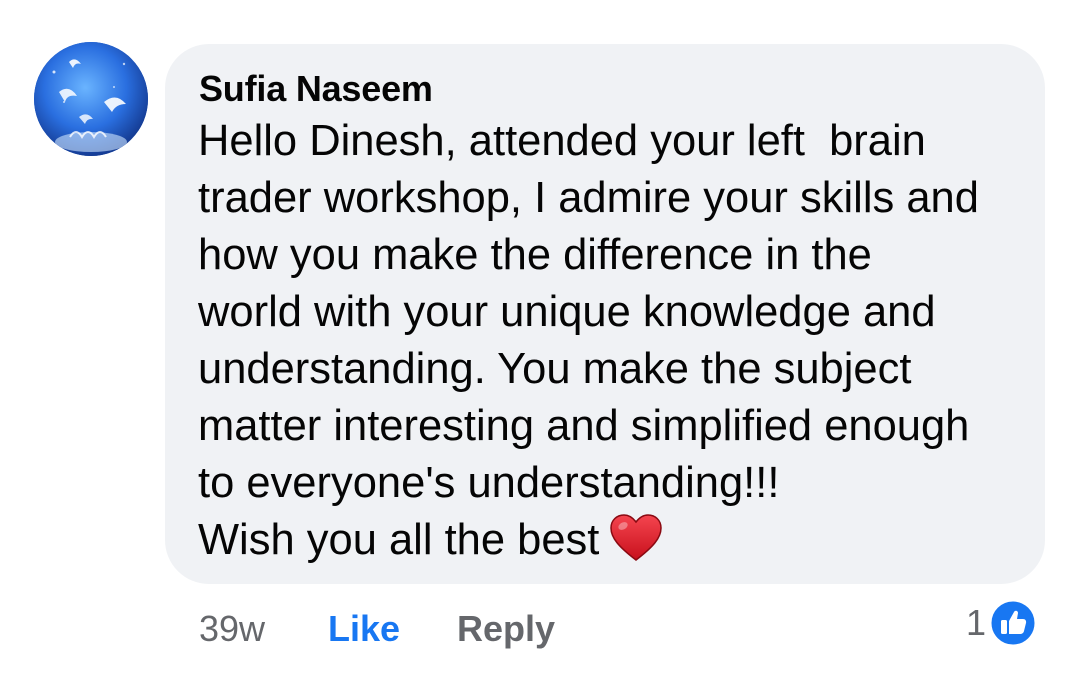  What do you see at coordinates (567, 312) in the screenshot?
I see `comment-line: world with your unique knowledge and` at bounding box center [567, 312].